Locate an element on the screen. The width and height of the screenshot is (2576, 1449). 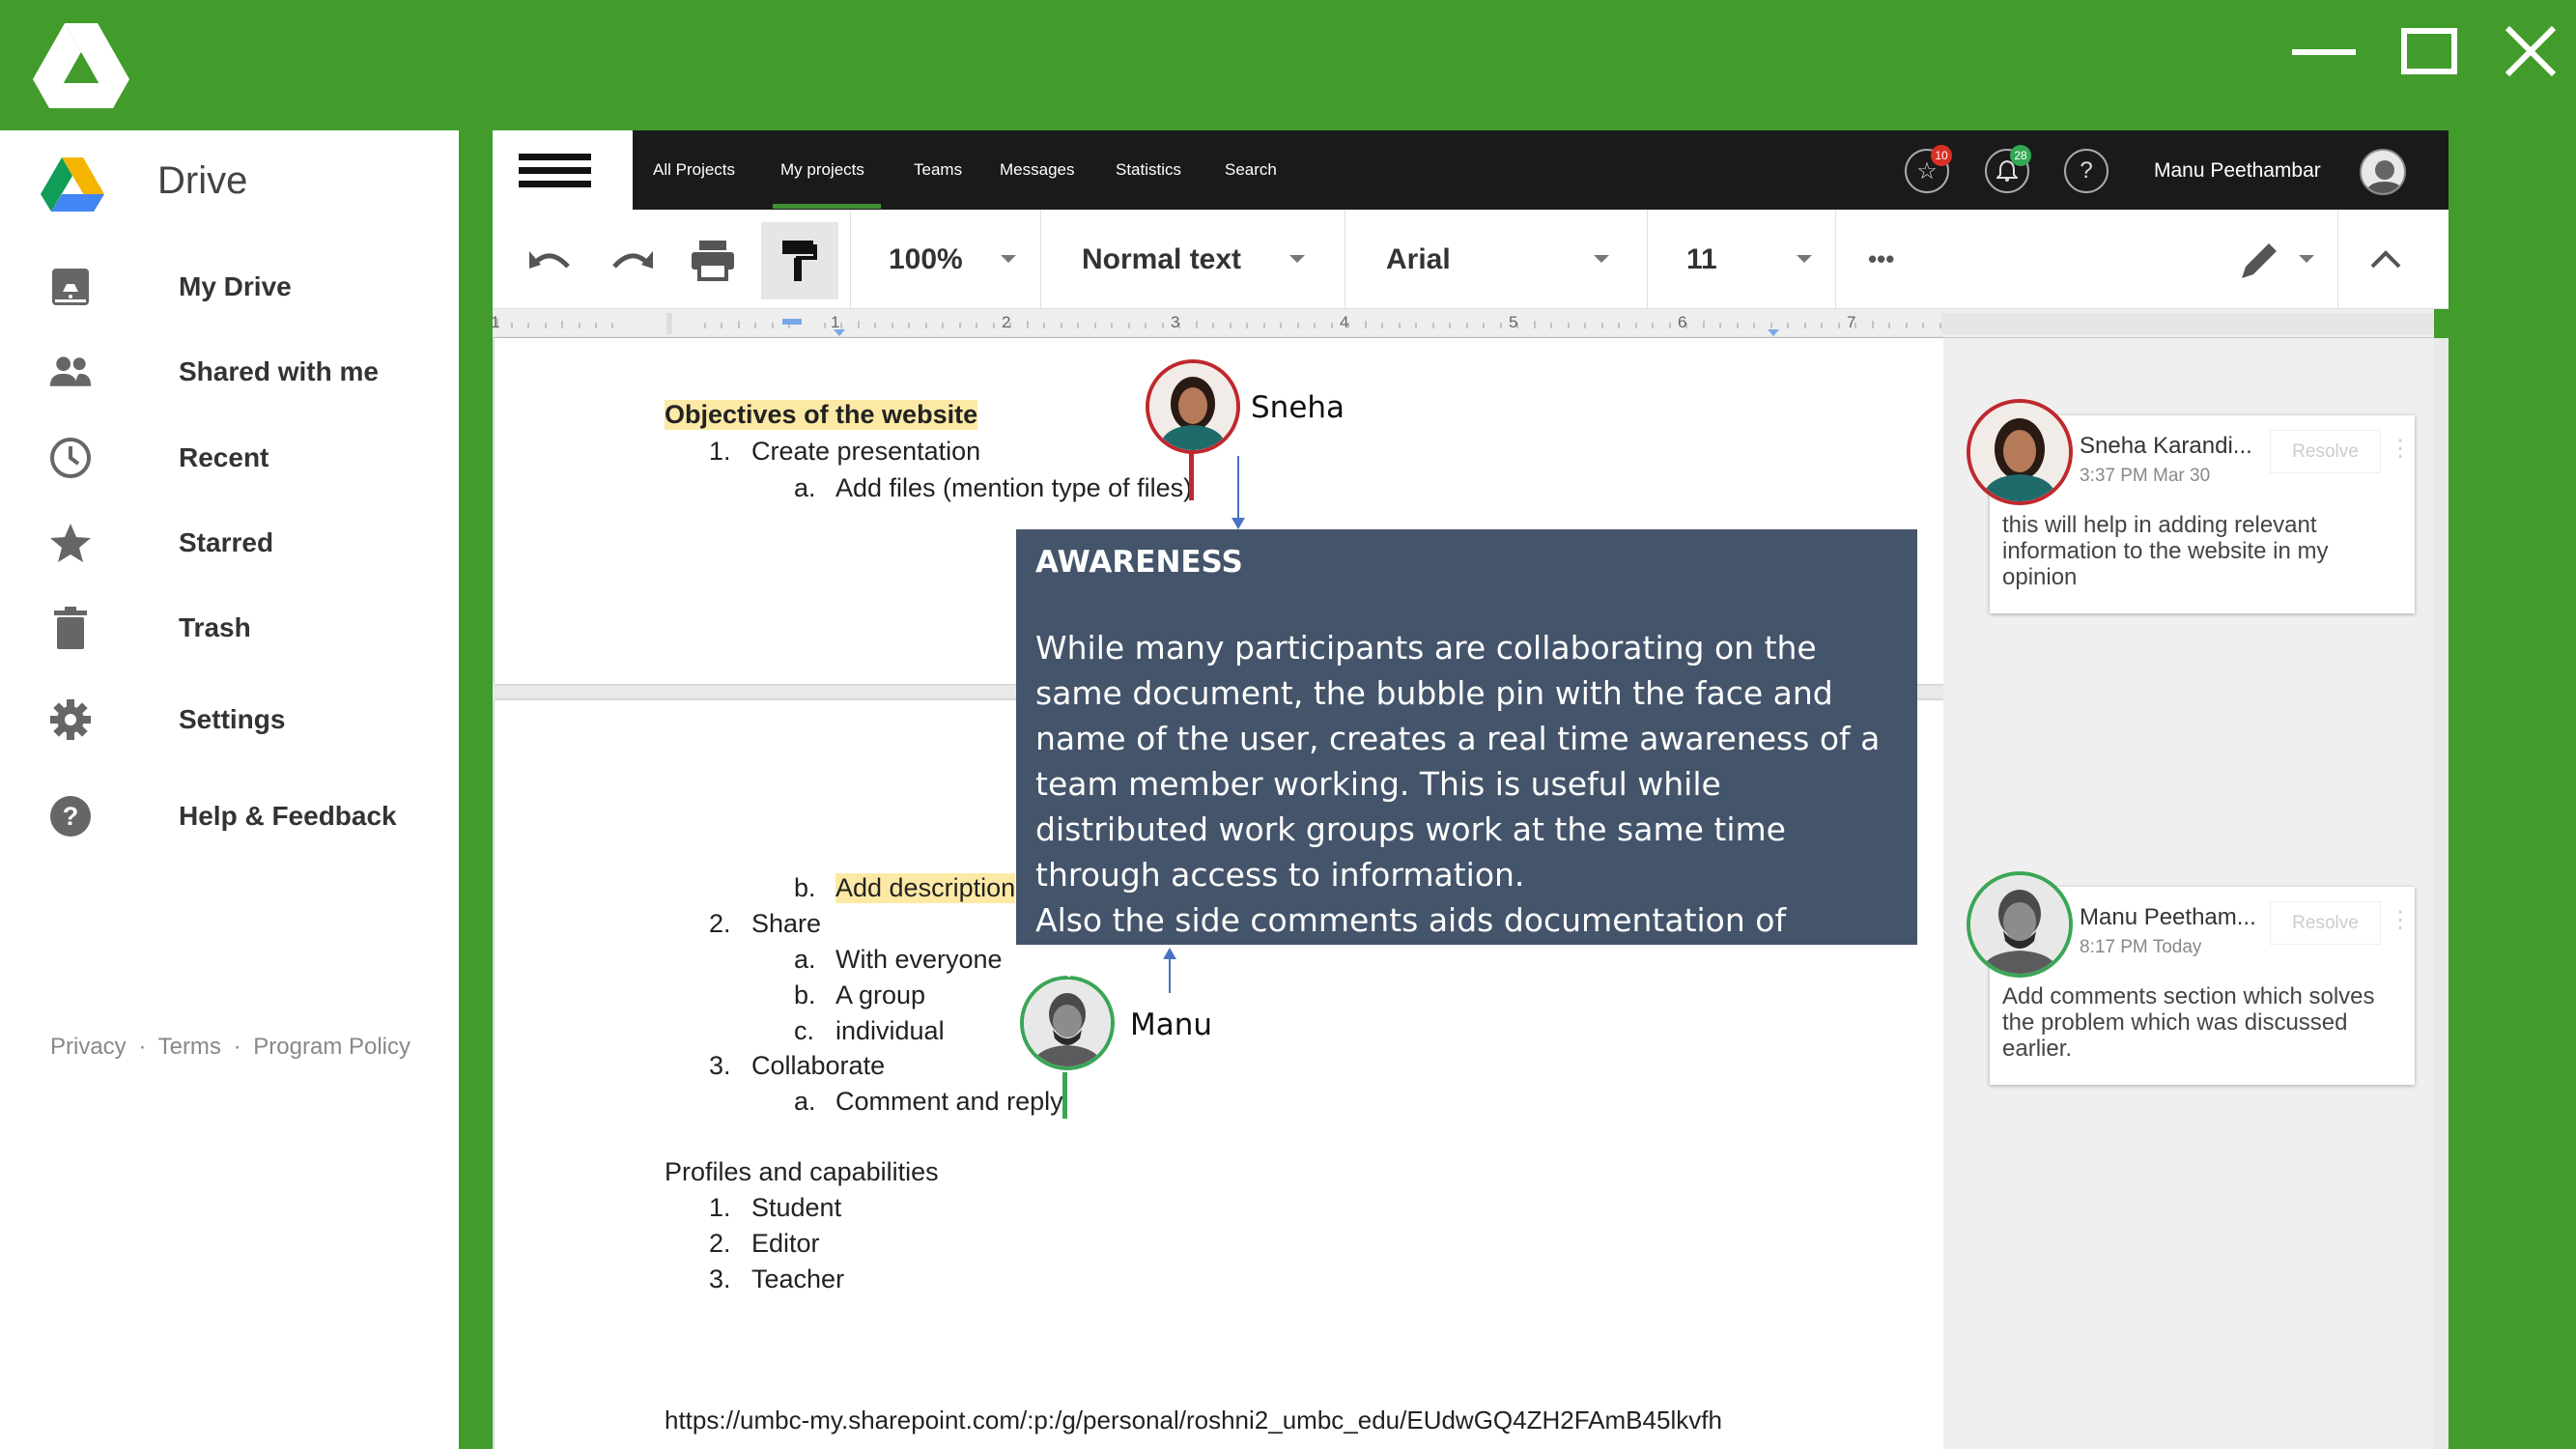
terms-link: Terms is located at coordinates (189, 1047).